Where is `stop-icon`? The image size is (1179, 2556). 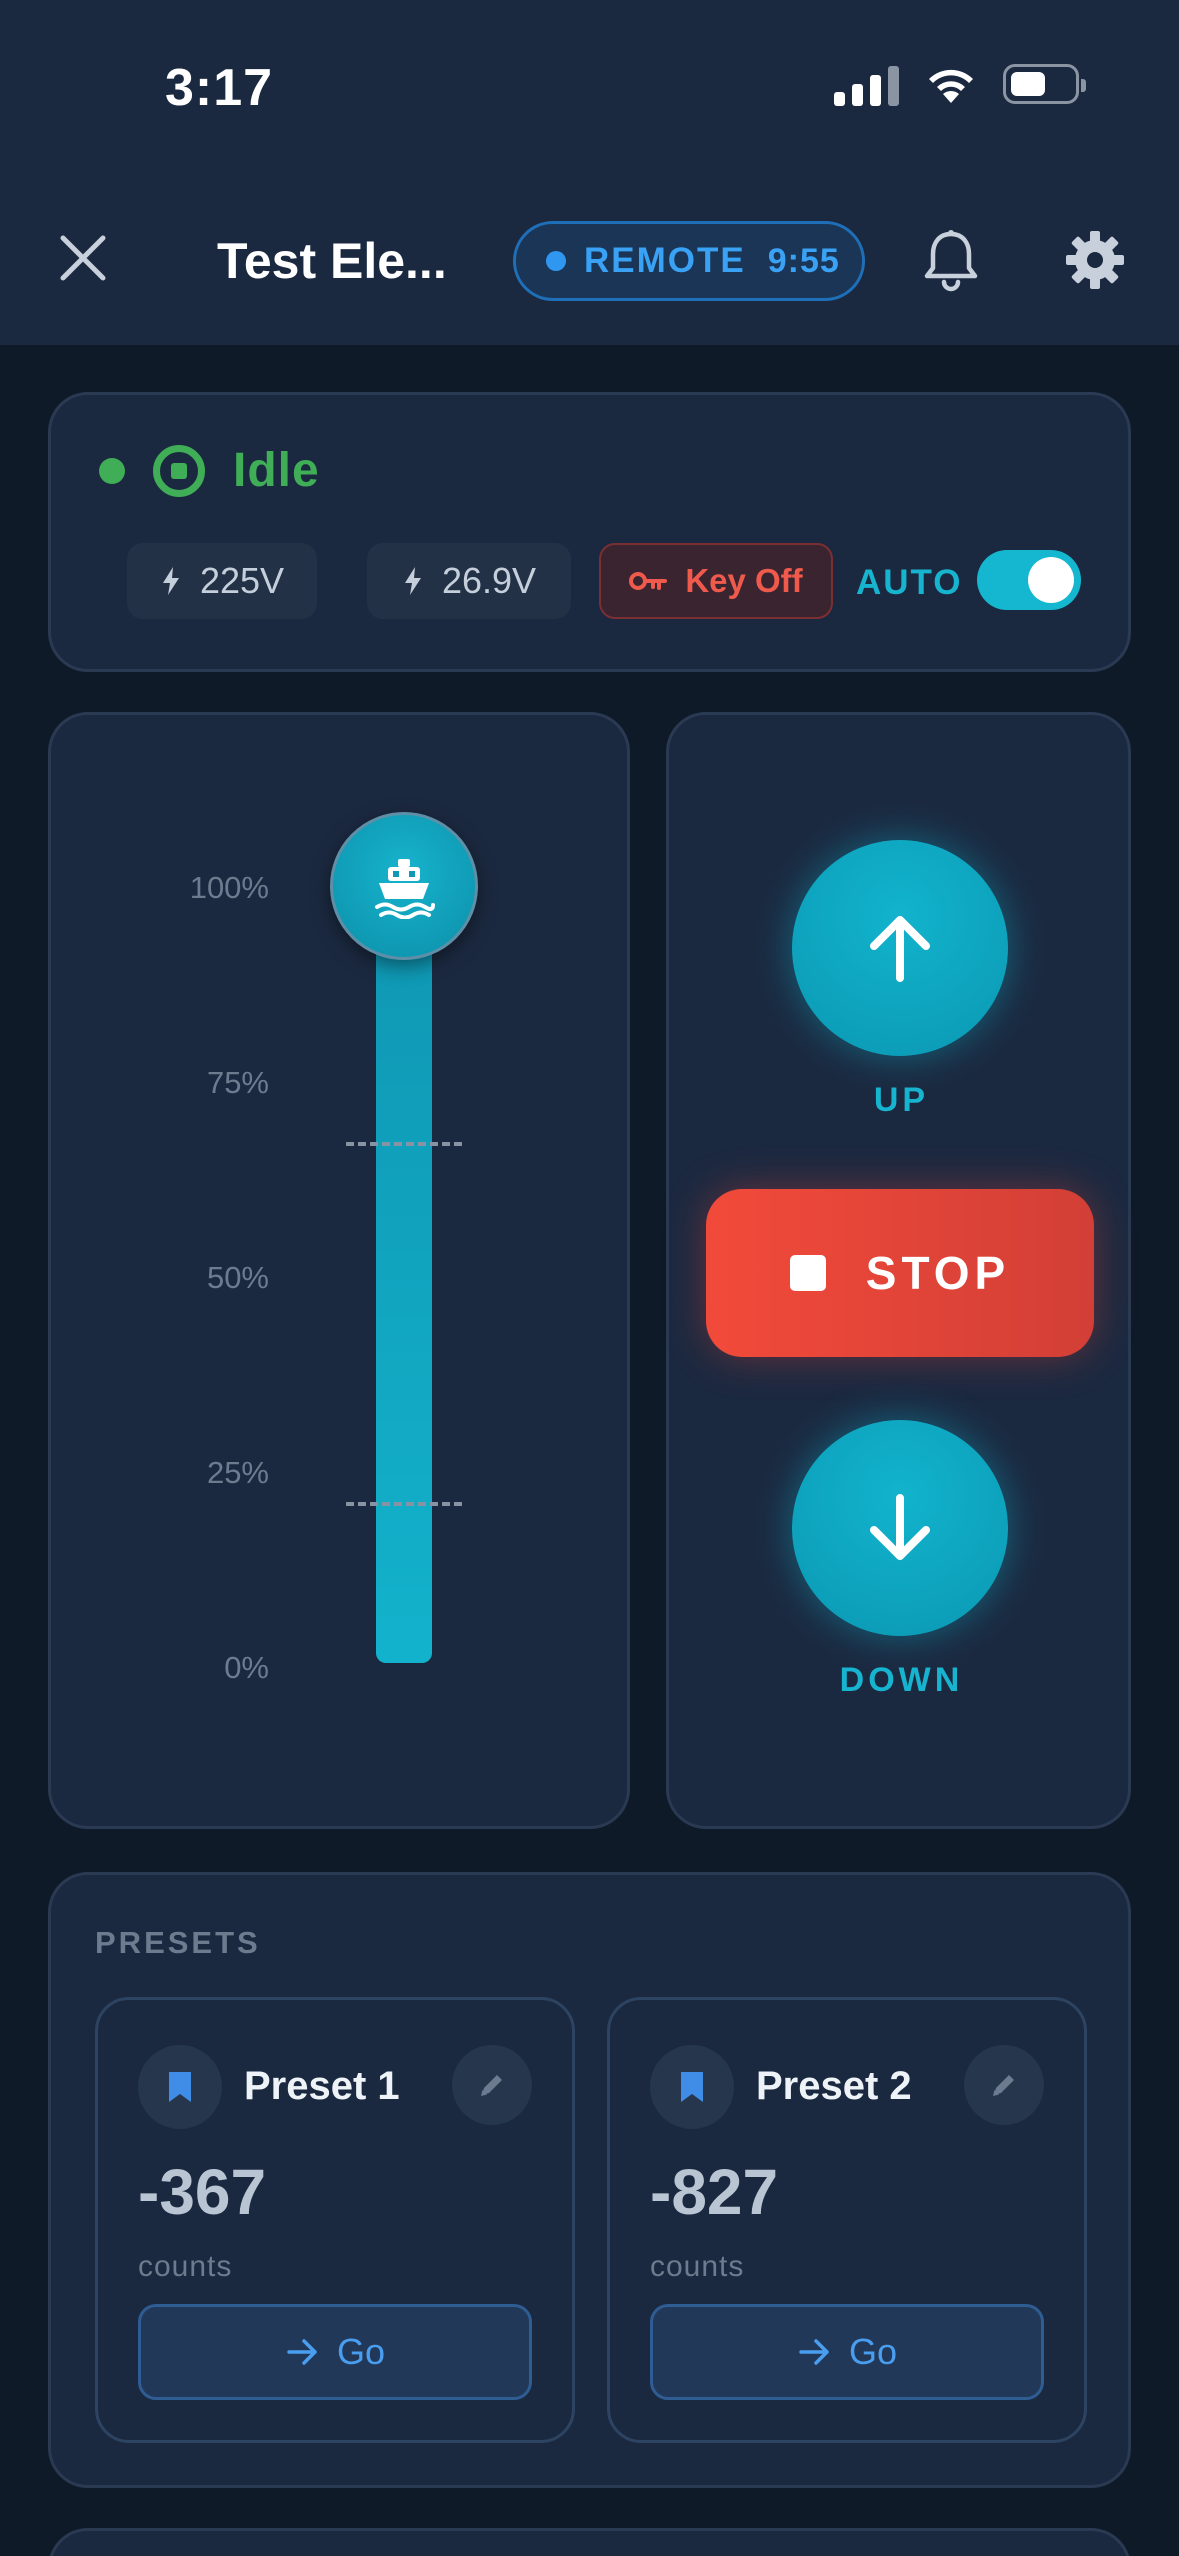 stop-icon is located at coordinates (807, 1273).